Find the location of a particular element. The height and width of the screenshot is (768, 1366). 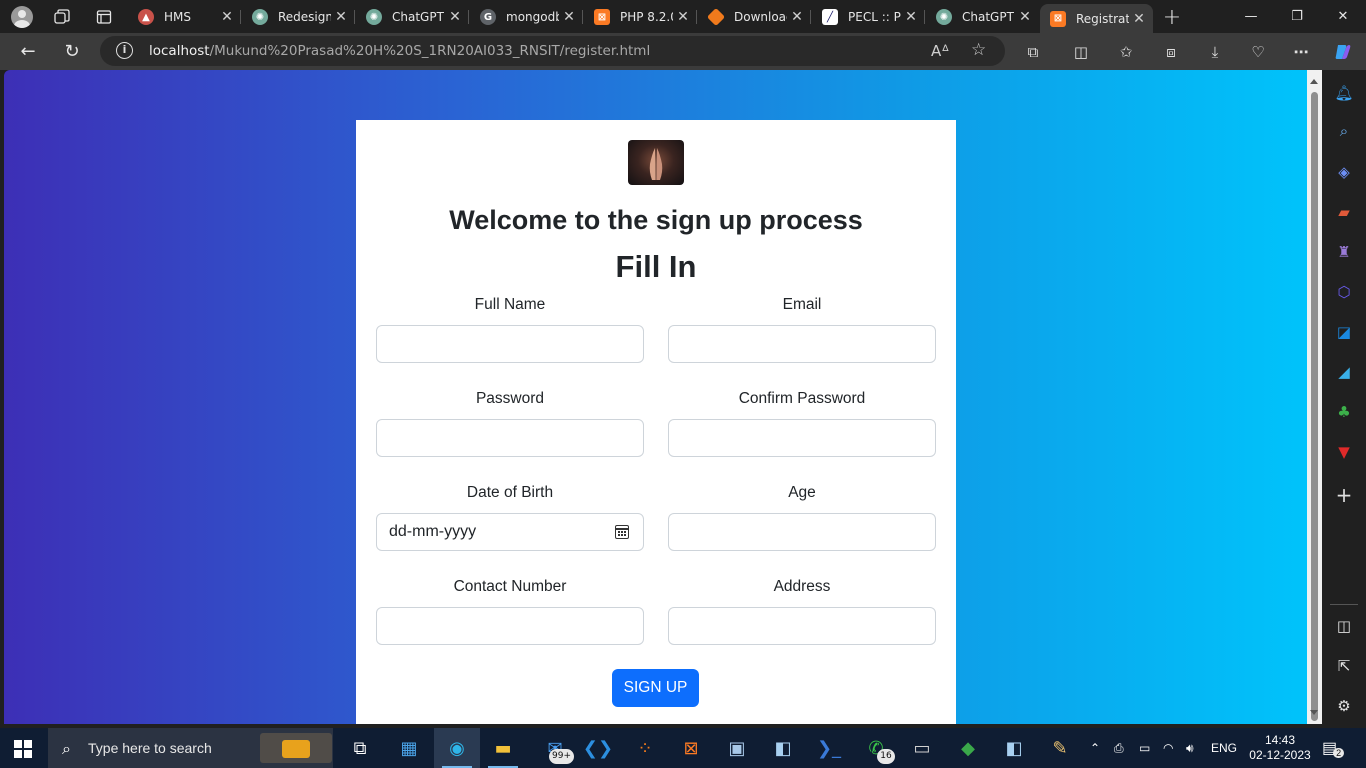

git-icon: ⁘ is located at coordinates (645, 748).